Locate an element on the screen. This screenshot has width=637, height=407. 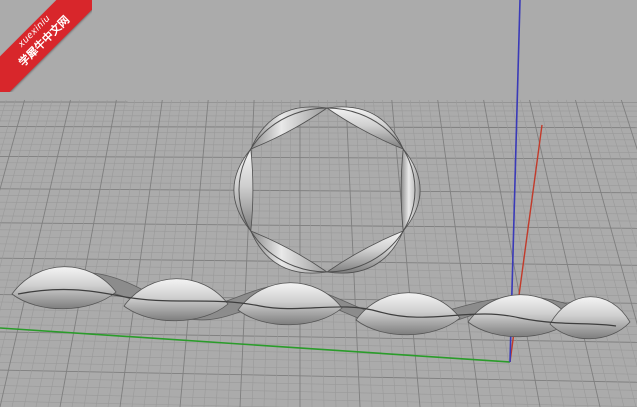
watermark-badge: xuexiniu 学犀牛中文网 is located at coordinates (46, 46).